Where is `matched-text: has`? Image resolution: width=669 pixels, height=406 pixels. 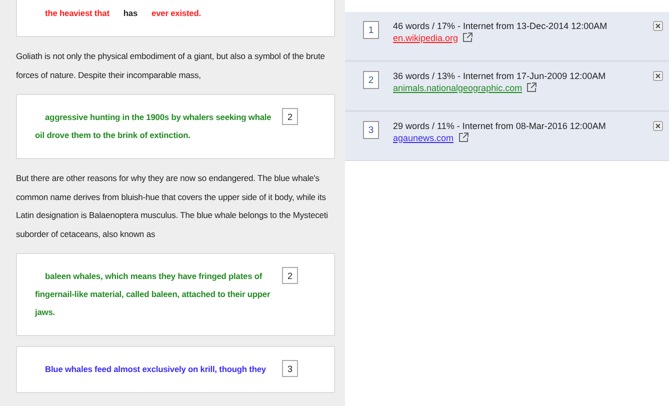
matched-text: has is located at coordinates (130, 13).